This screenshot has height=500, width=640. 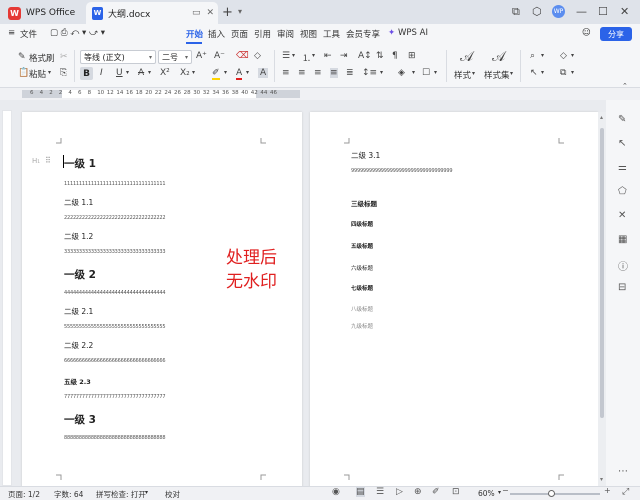 What do you see at coordinates (196, 13) in the screenshot?
I see `window-mode-icon: ▭` at bounding box center [196, 13].